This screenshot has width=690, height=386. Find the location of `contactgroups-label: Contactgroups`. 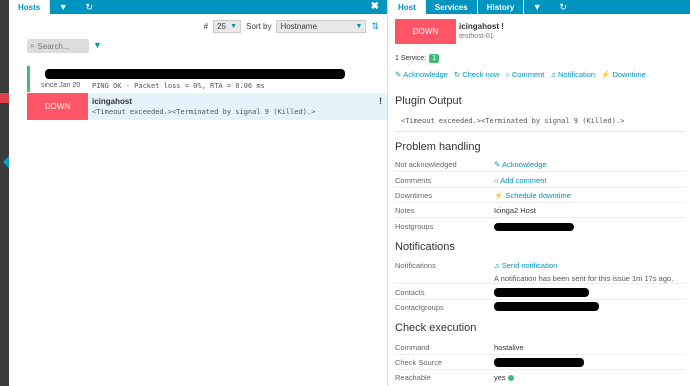

contactgroups-label: Contactgroups is located at coordinates (419, 307).